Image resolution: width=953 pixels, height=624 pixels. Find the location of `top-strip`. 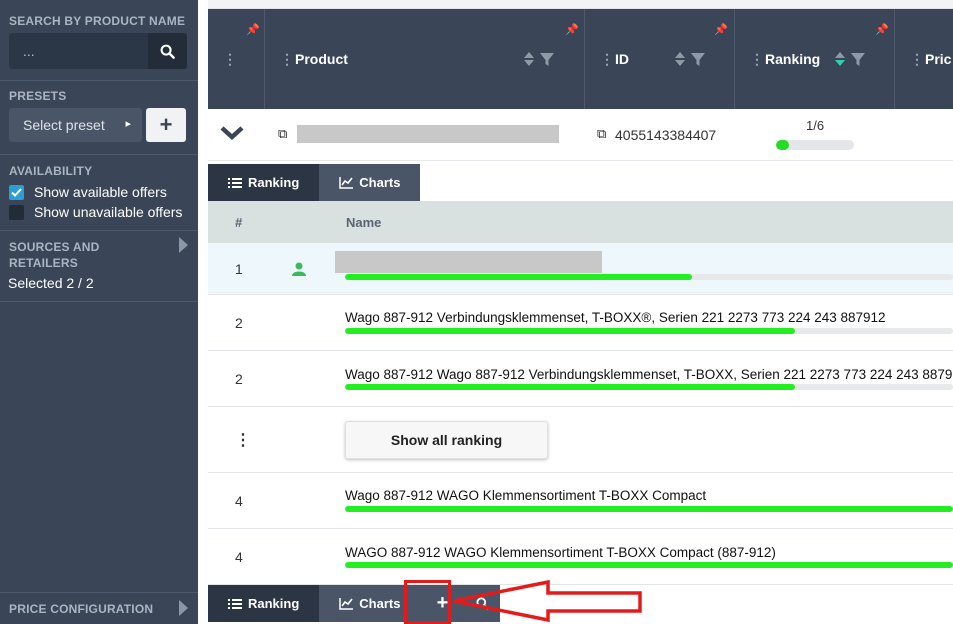

top-strip is located at coordinates (580, 4).